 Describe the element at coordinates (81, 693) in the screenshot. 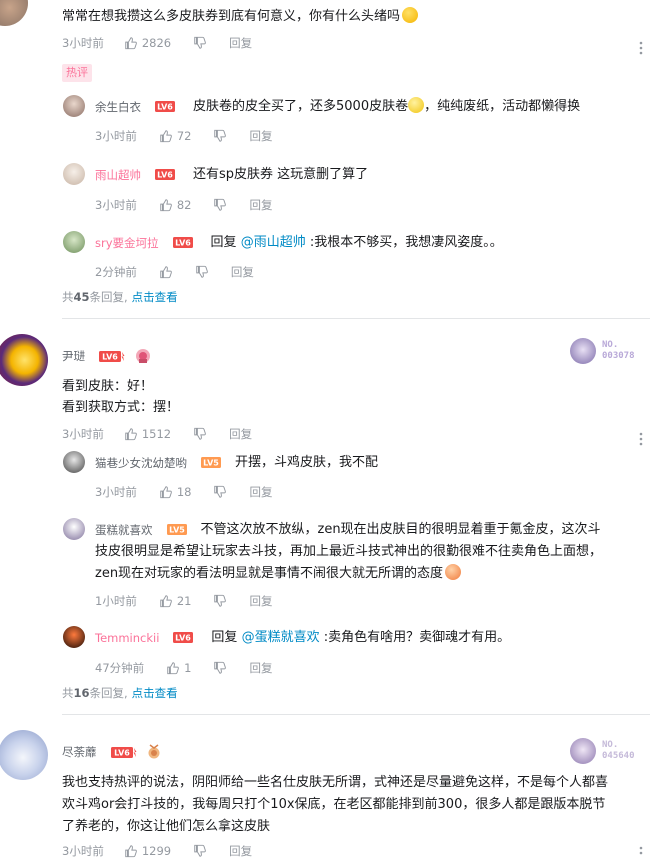

I see `reply-count: 16` at that location.